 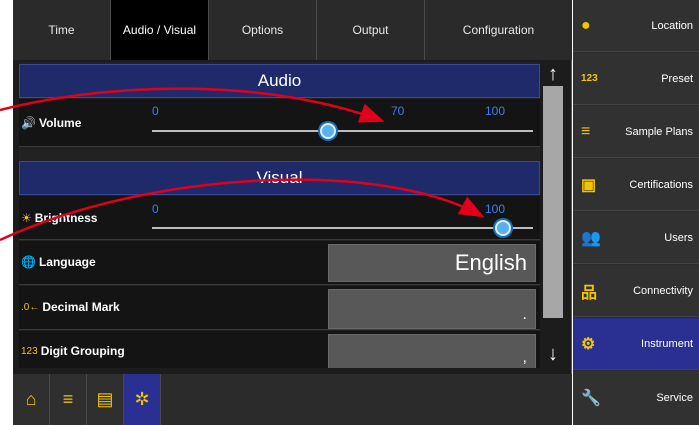 I want to click on sidebar-item-service: 🔧 Service, so click(x=636, y=398).